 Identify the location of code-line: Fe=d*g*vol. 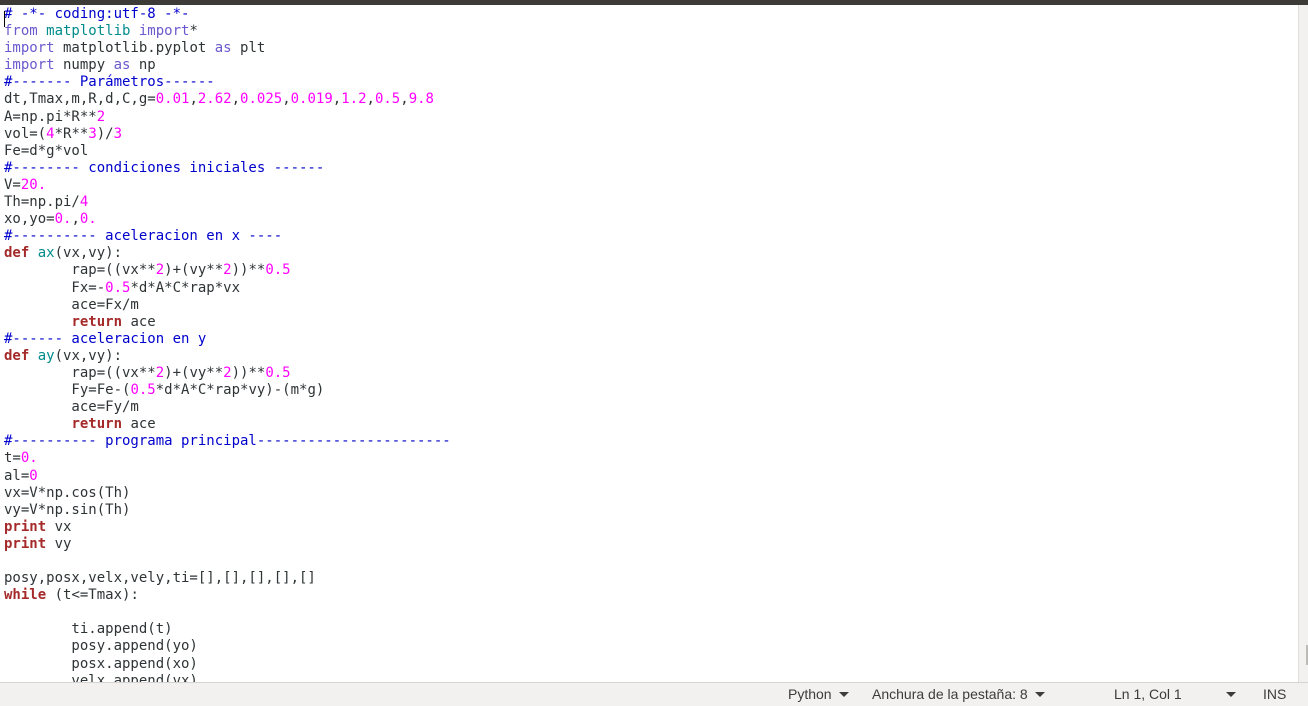
(227, 151).